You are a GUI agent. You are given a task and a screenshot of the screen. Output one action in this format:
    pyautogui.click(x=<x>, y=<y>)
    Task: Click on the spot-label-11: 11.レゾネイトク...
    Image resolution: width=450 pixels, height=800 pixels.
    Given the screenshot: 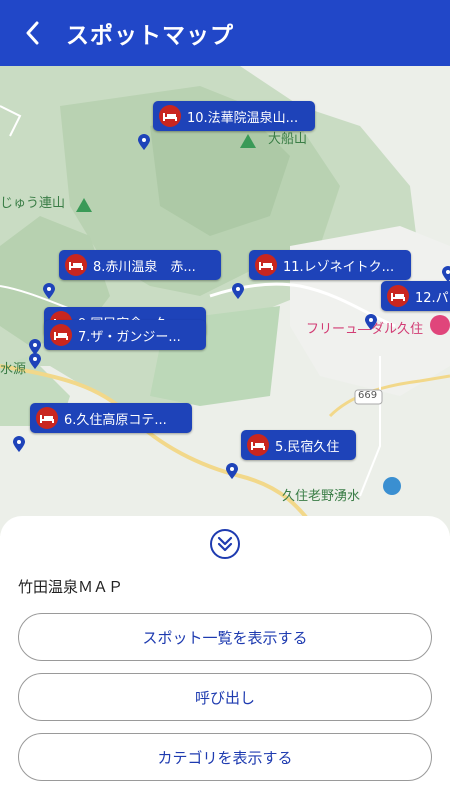 What is the action you would take?
    pyautogui.click(x=330, y=265)
    